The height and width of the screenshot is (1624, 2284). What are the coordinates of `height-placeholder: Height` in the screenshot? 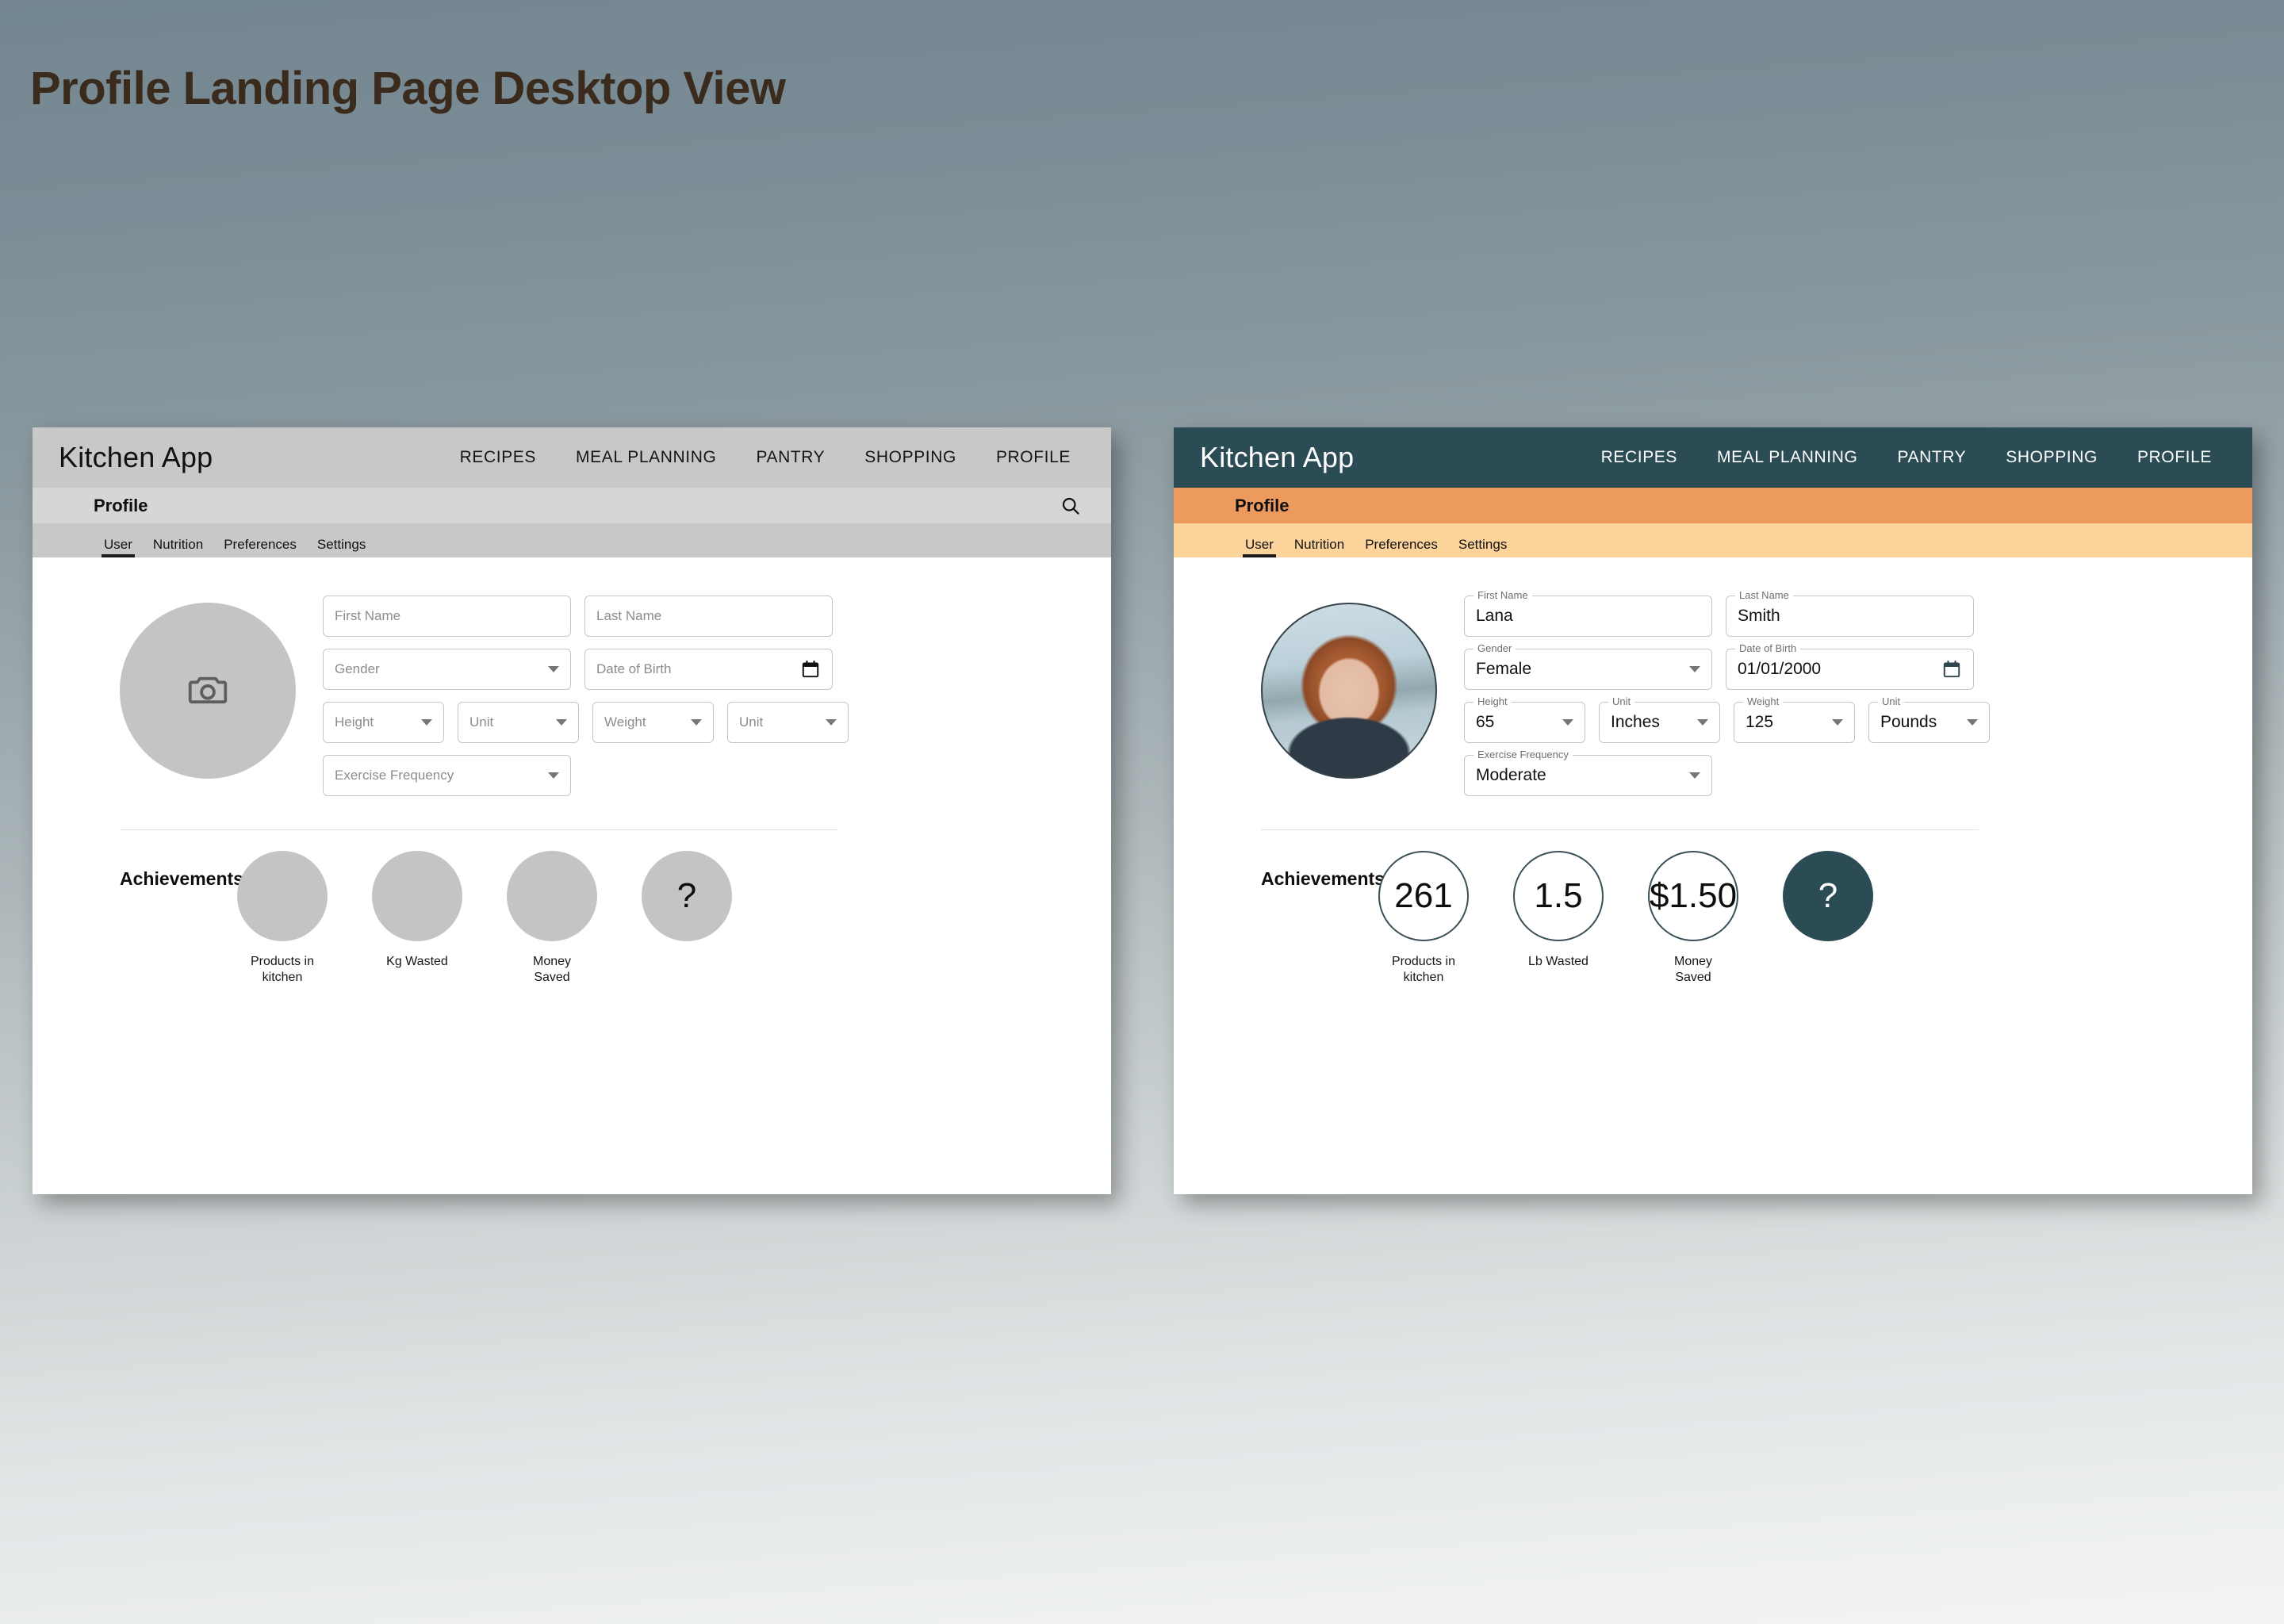 It's located at (354, 722).